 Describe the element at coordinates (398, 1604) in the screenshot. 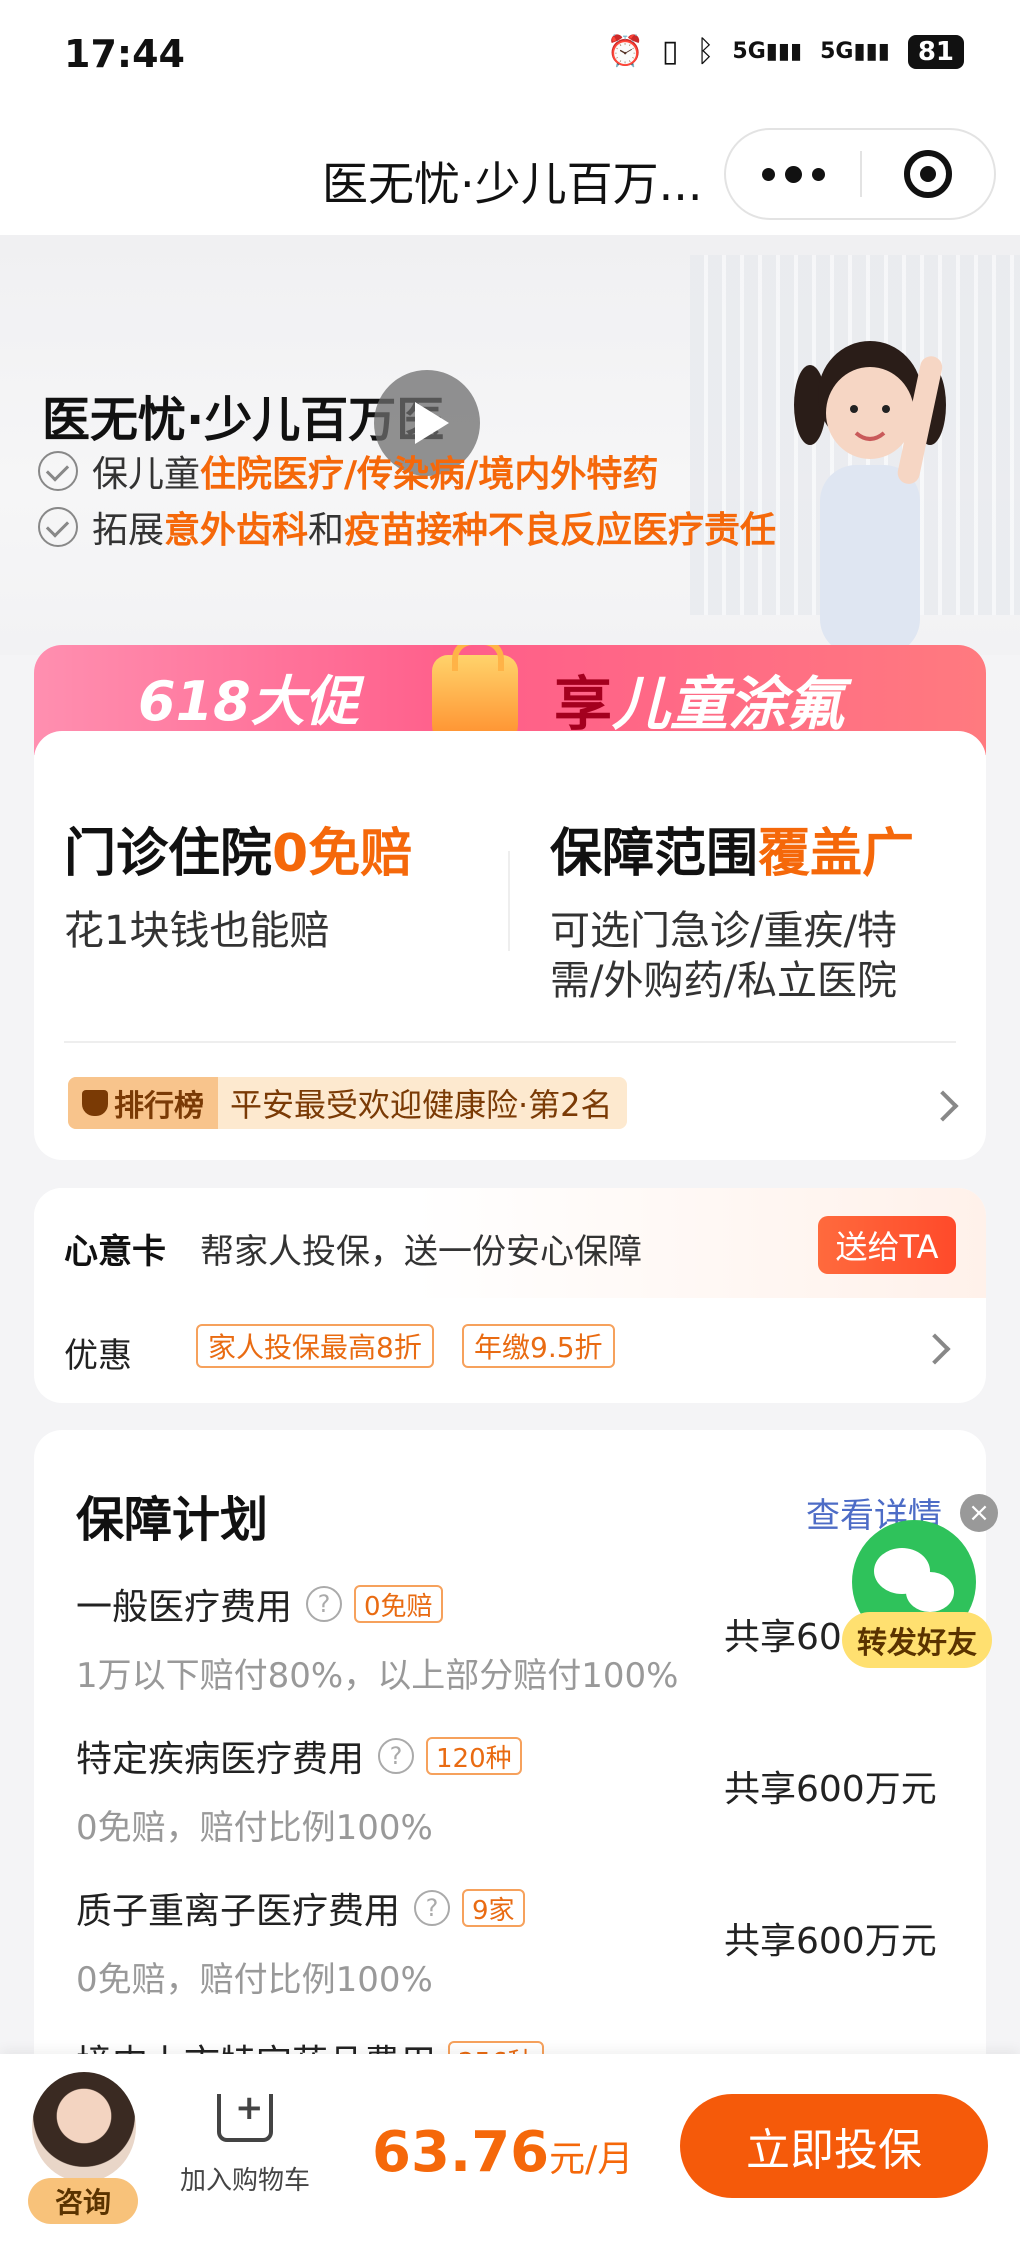

I see `plan-tag: 0免赔` at that location.